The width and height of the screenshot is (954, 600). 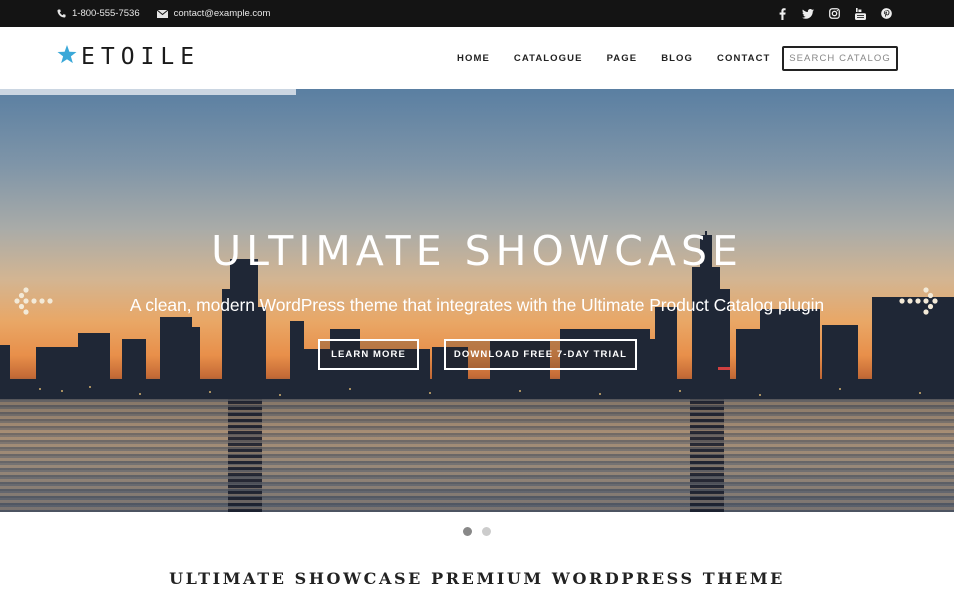 I want to click on phone-icon, so click(x=61, y=13).